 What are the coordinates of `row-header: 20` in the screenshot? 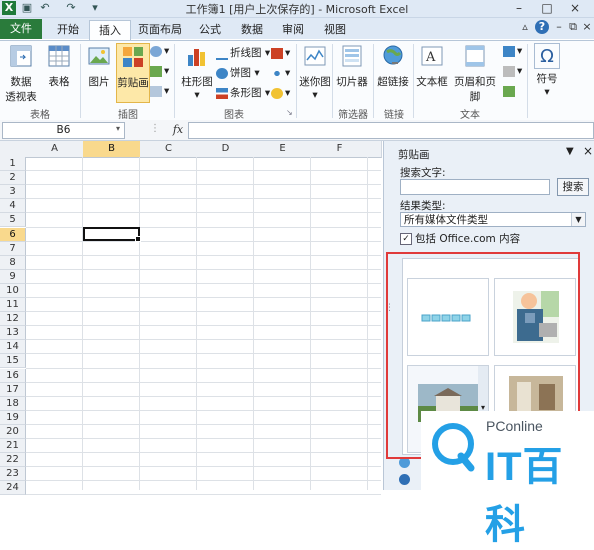 It's located at (13, 431).